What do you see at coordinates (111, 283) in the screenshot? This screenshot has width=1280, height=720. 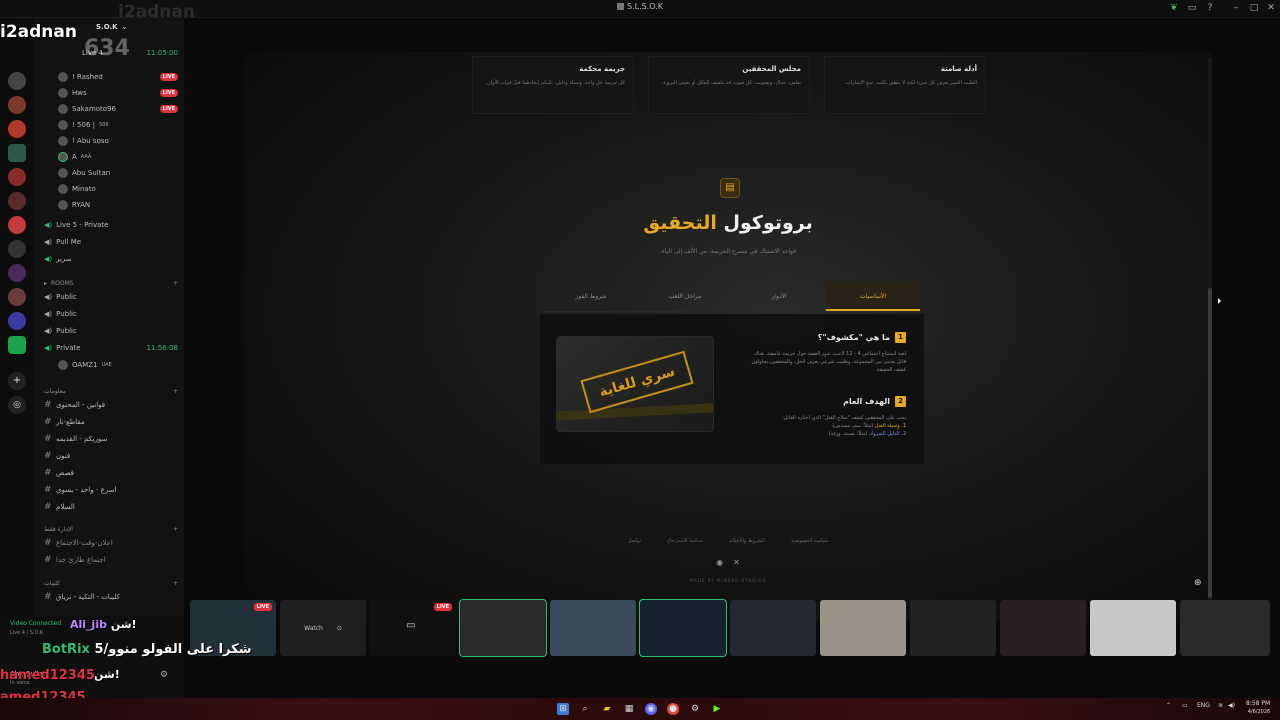 I see `category-rooms: ▸ ROOMS +` at bounding box center [111, 283].